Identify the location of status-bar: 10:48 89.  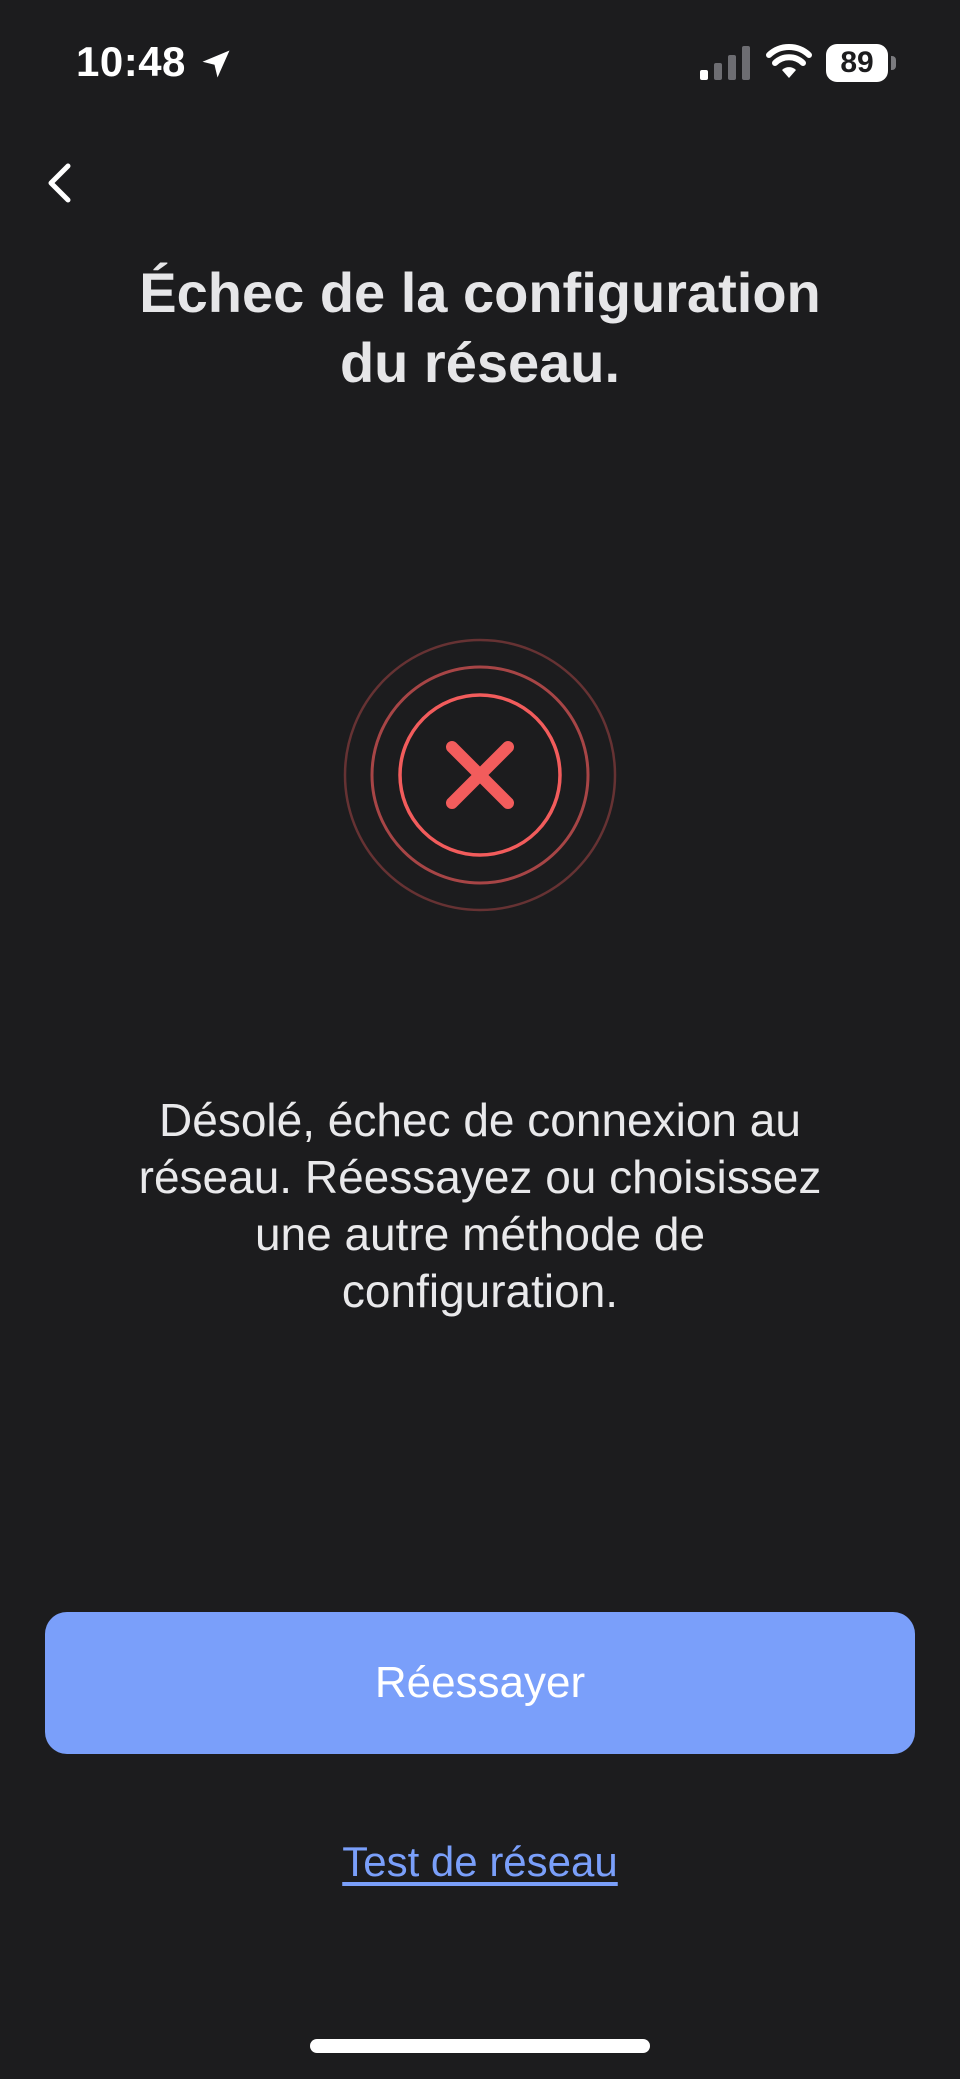
(480, 65).